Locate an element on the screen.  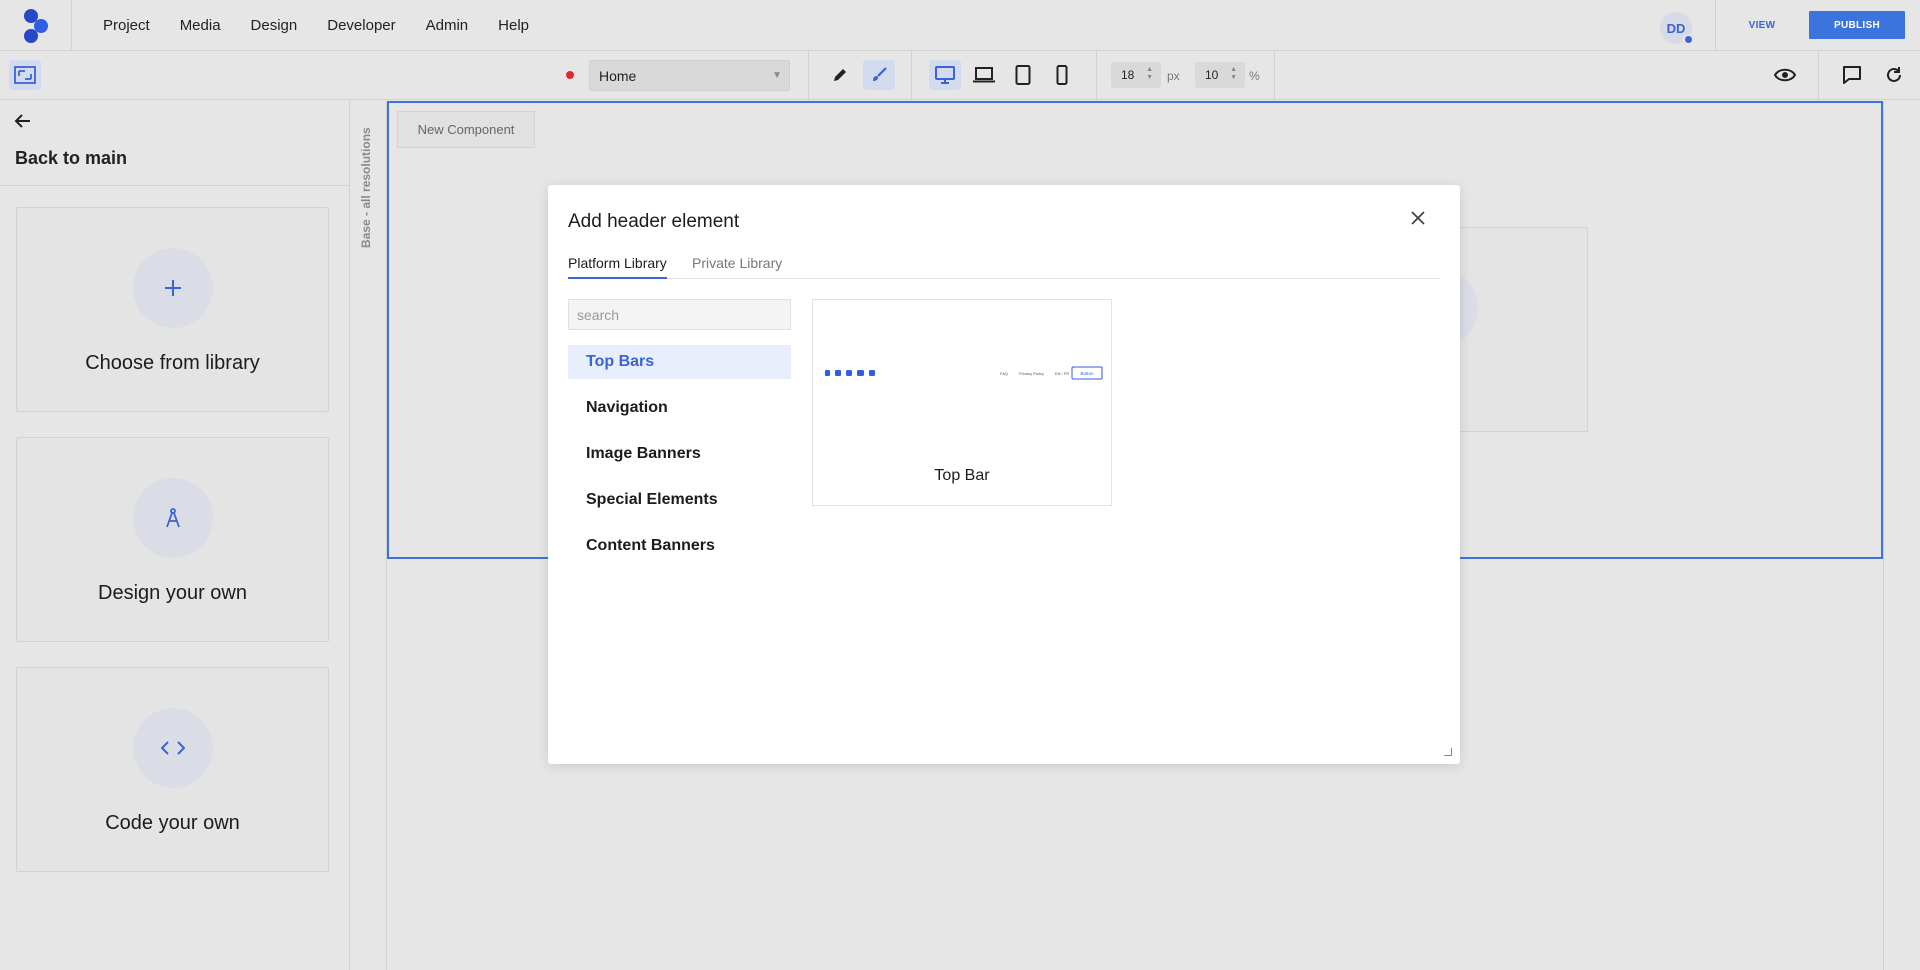
view-button: VIEW is located at coordinates (1762, 25).